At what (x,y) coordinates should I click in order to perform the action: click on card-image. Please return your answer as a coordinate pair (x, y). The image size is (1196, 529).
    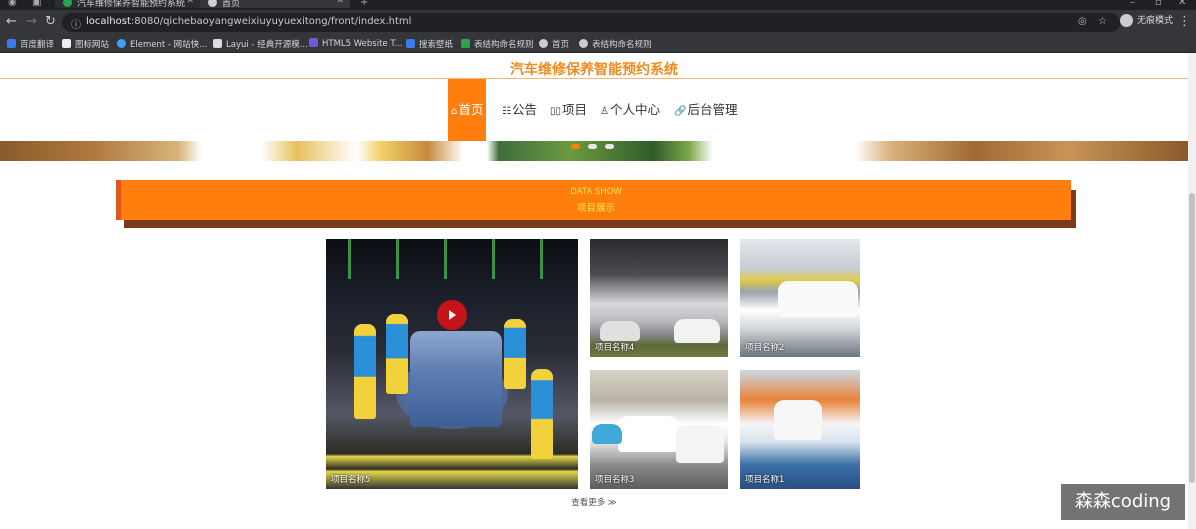
    Looking at the image, I should click on (452, 259).